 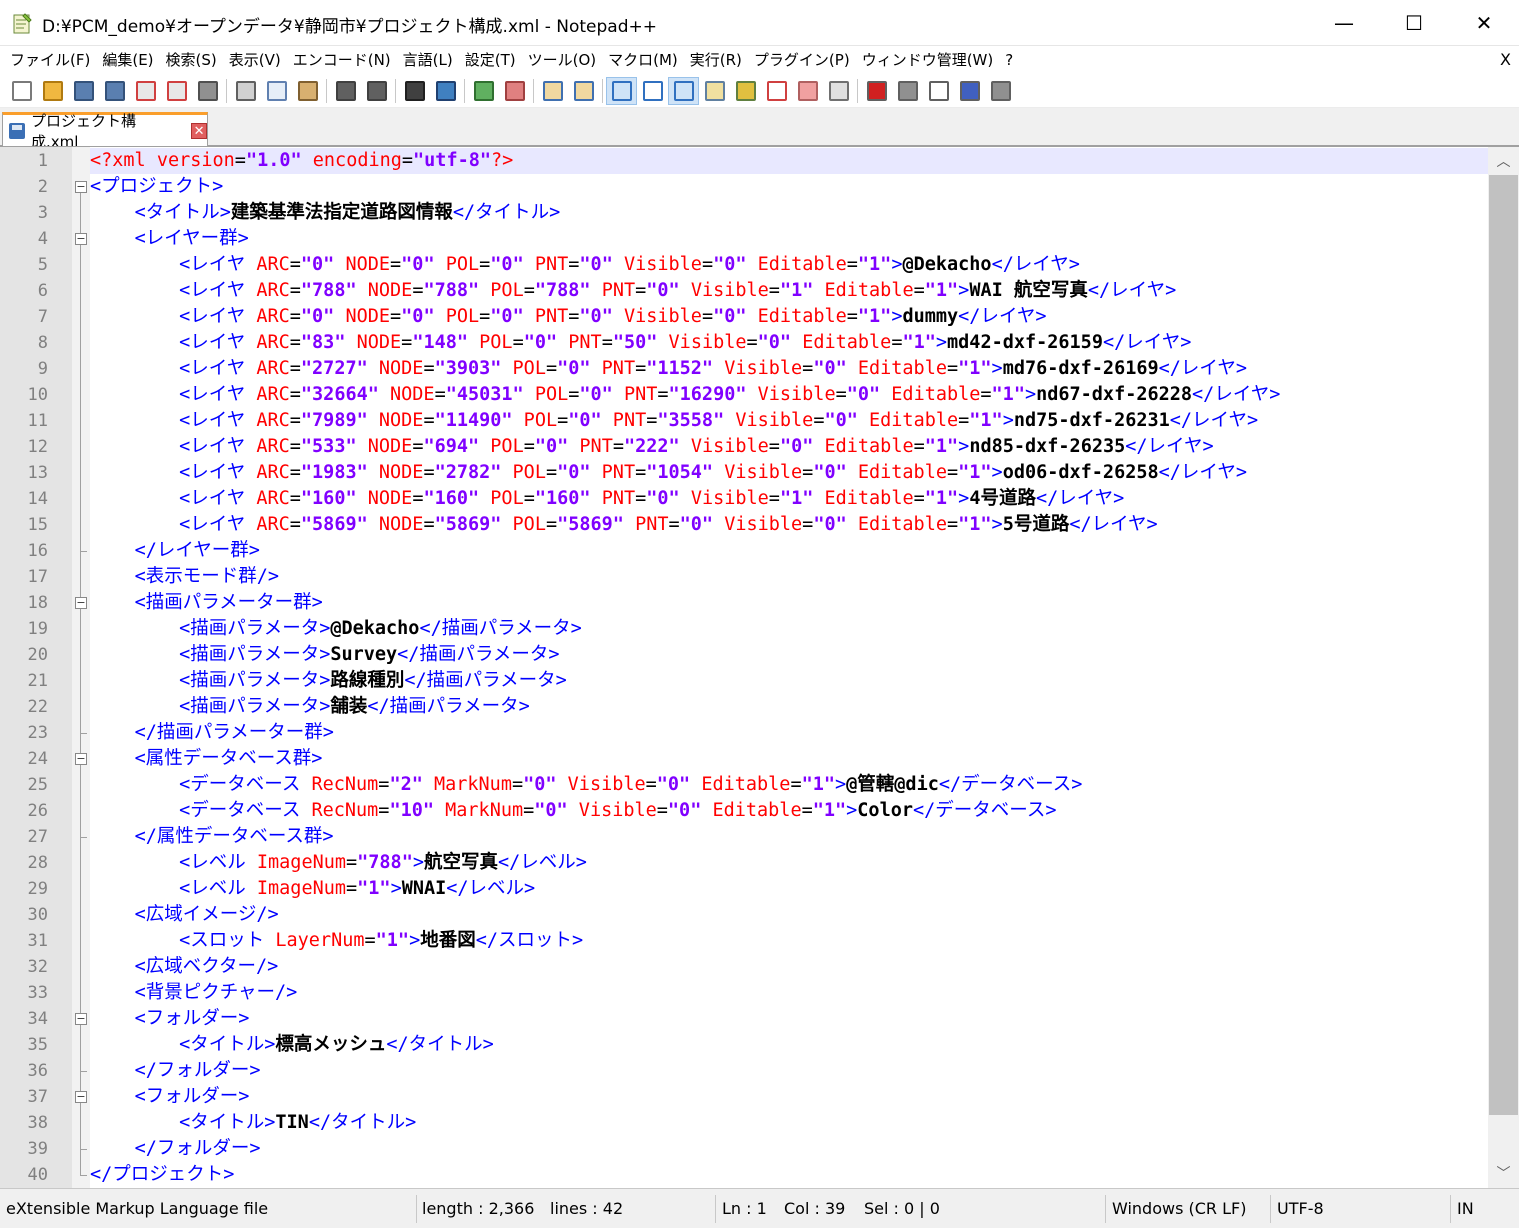 What do you see at coordinates (175, 551) in the screenshot?
I see `code-line: </レイヤー群>` at bounding box center [175, 551].